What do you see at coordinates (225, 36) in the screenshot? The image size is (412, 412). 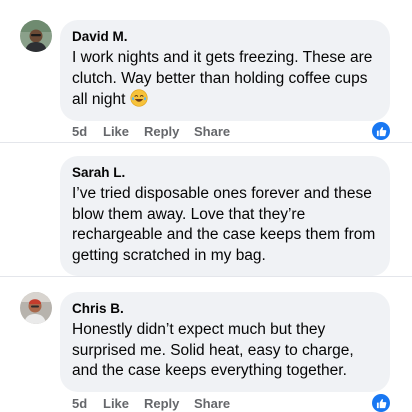 I see `comment-author: David M.` at bounding box center [225, 36].